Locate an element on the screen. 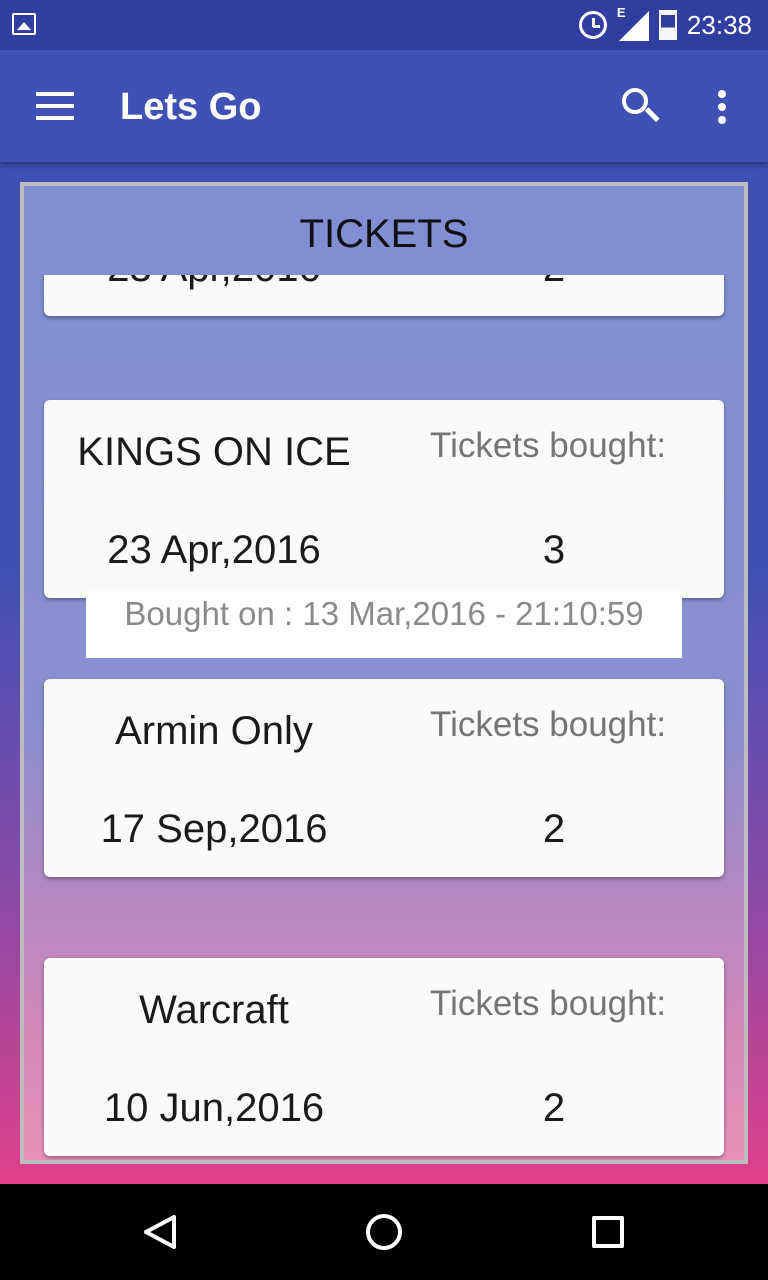 This screenshot has width=768, height=1280. battery-icon is located at coordinates (667, 25).